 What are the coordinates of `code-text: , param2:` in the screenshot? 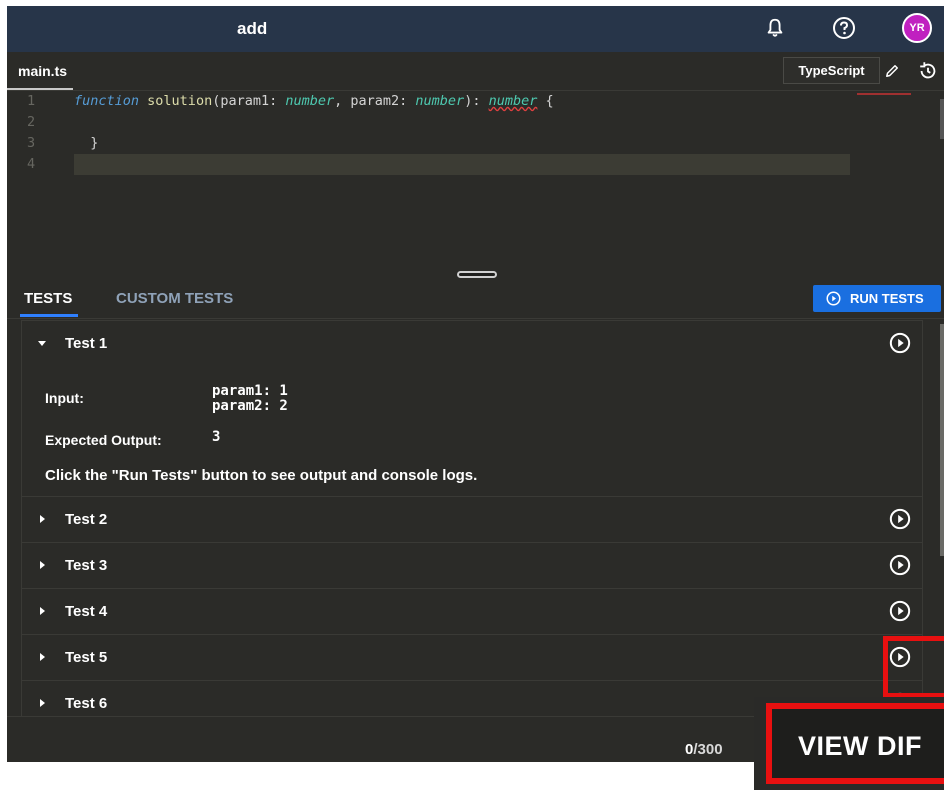 It's located at (375, 101).